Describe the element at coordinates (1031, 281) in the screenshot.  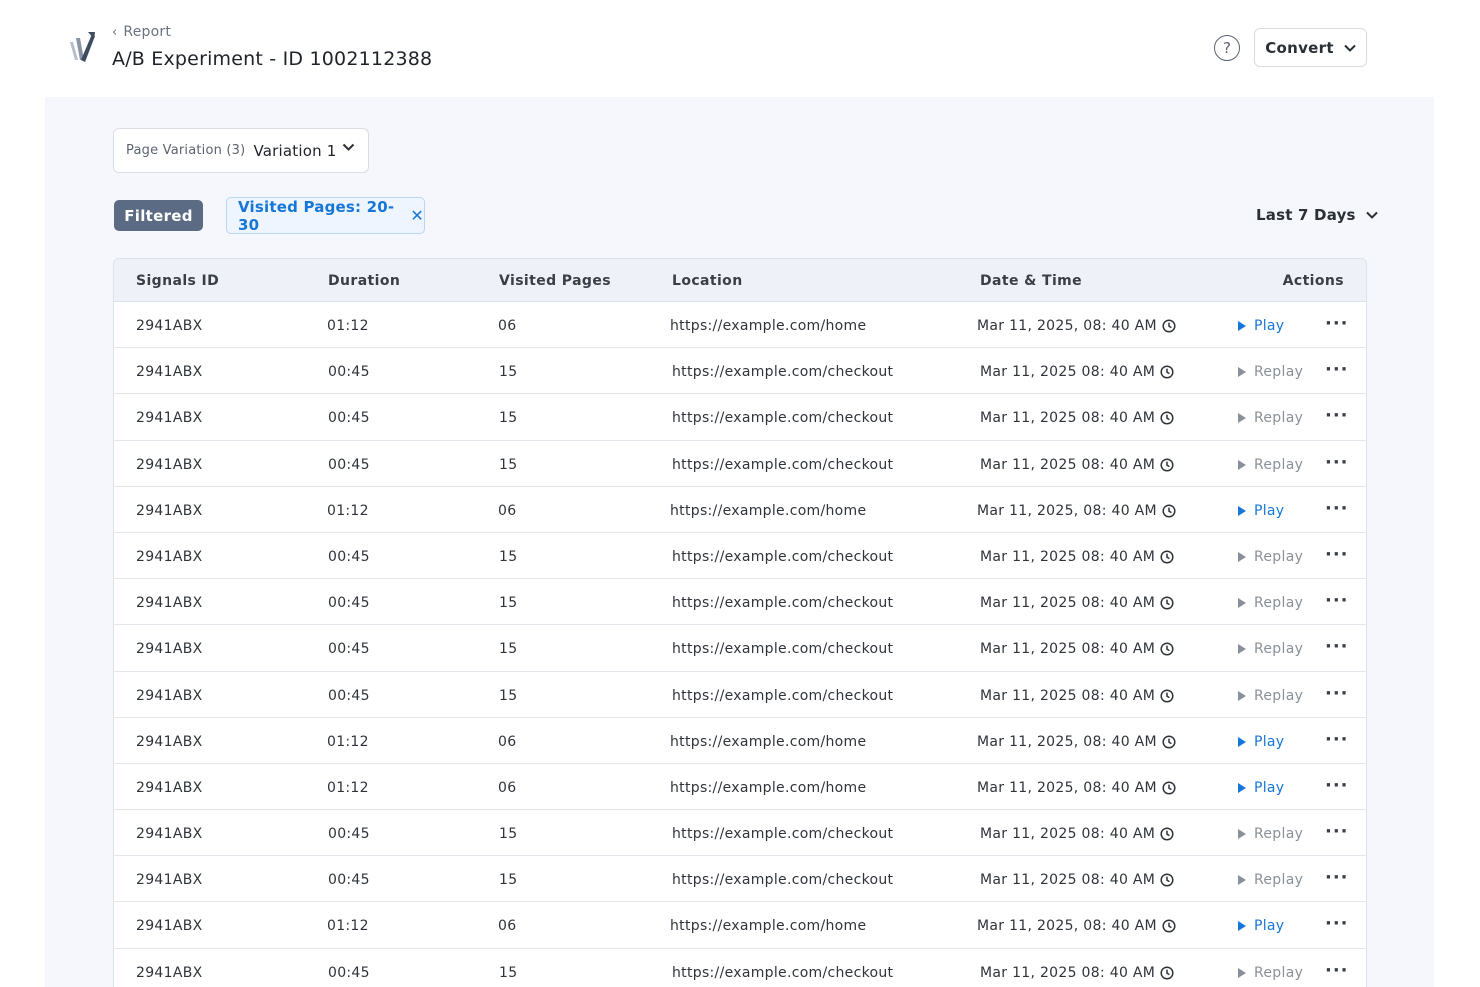
I see `column-header-date-time: Date & Time` at that location.